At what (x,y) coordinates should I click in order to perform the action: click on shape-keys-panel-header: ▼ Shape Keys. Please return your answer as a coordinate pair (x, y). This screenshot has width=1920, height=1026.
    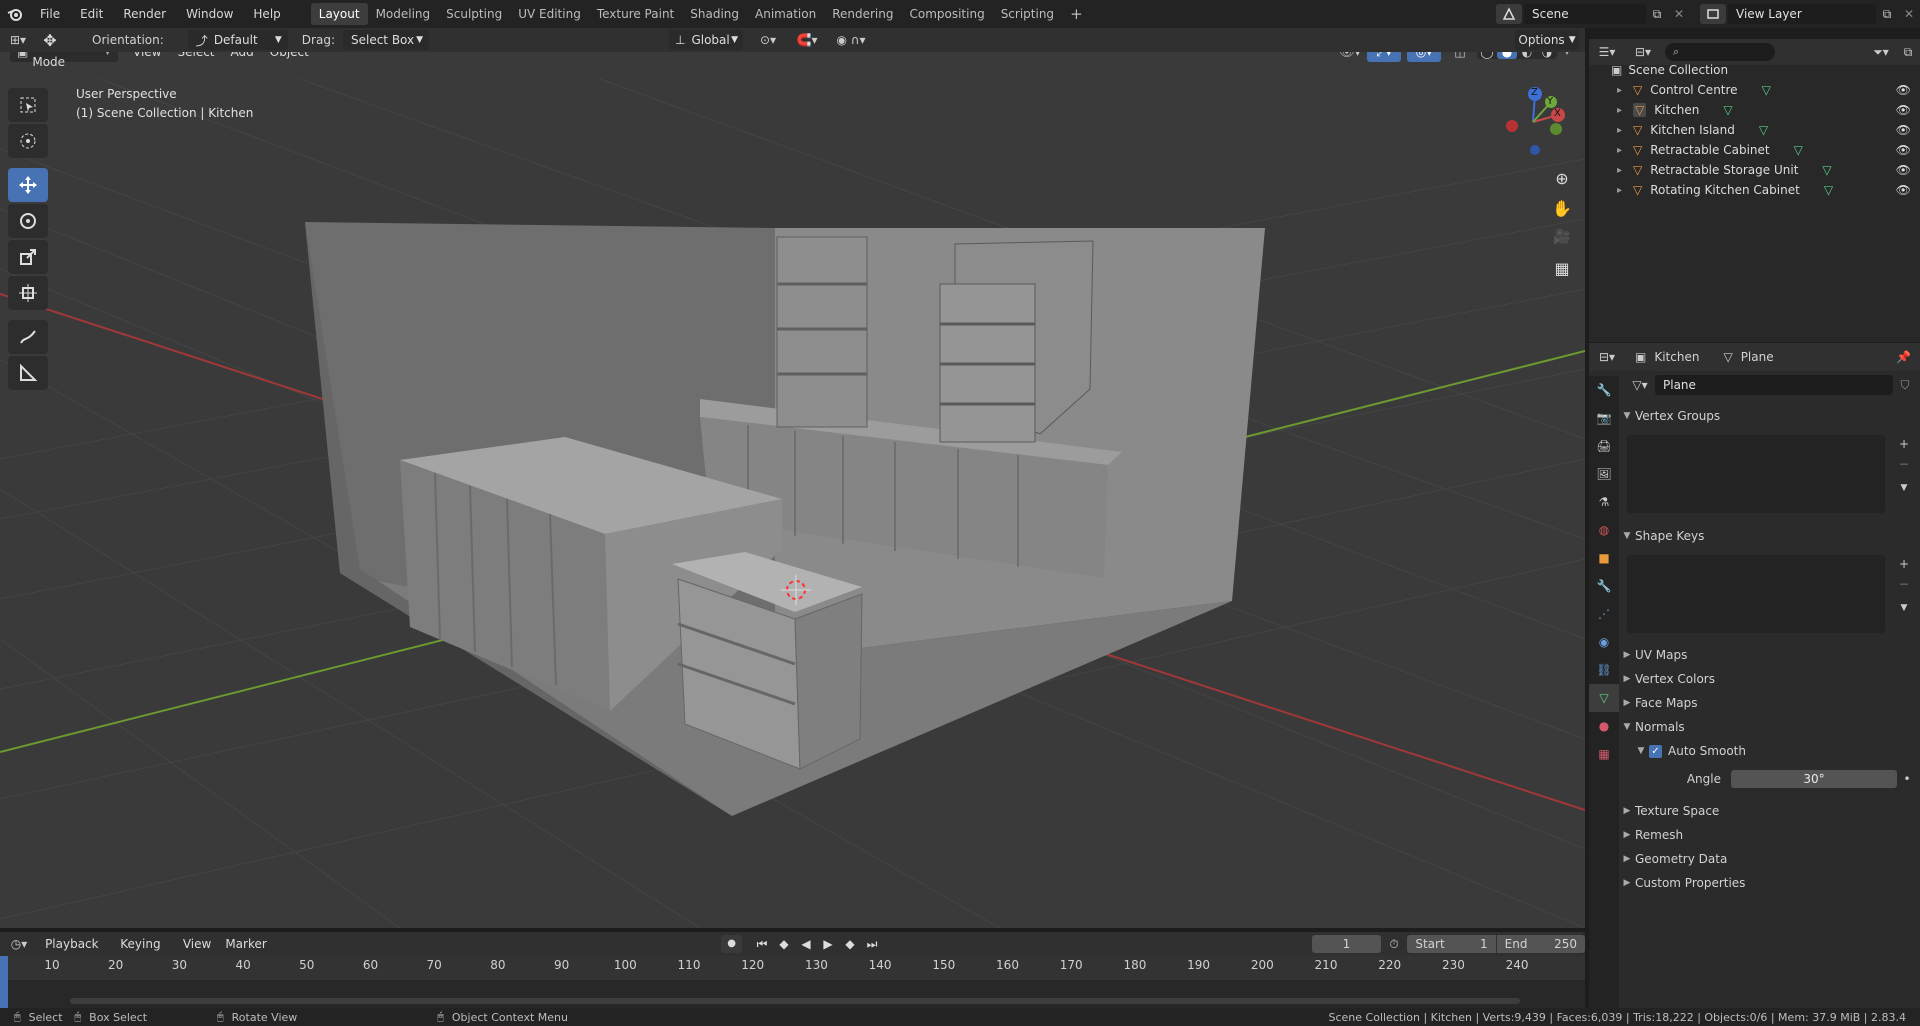
    Looking at the image, I should click on (1769, 536).